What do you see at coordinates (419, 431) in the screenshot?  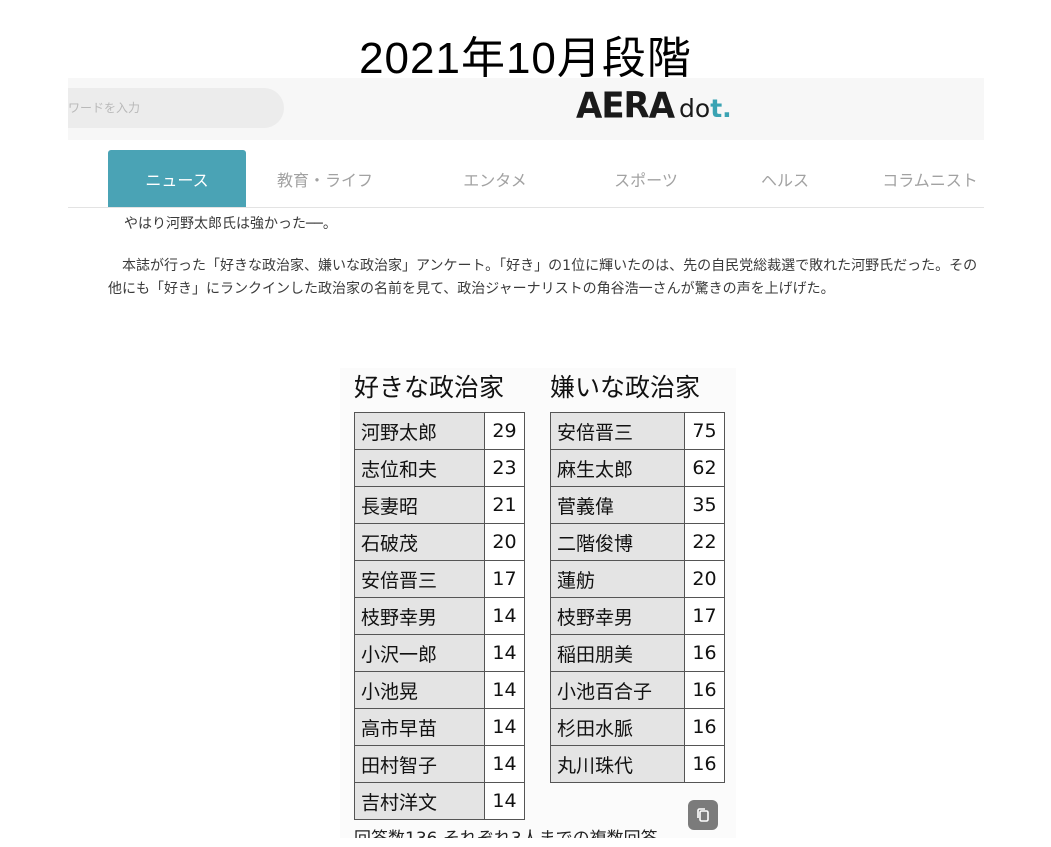 I see `politician-name: 河野太郎` at bounding box center [419, 431].